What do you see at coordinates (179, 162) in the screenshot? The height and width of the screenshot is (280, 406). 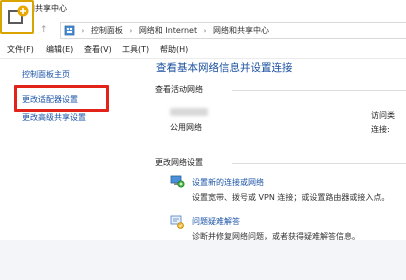 I see `change-network-settings-label: 更改网络设置` at bounding box center [179, 162].